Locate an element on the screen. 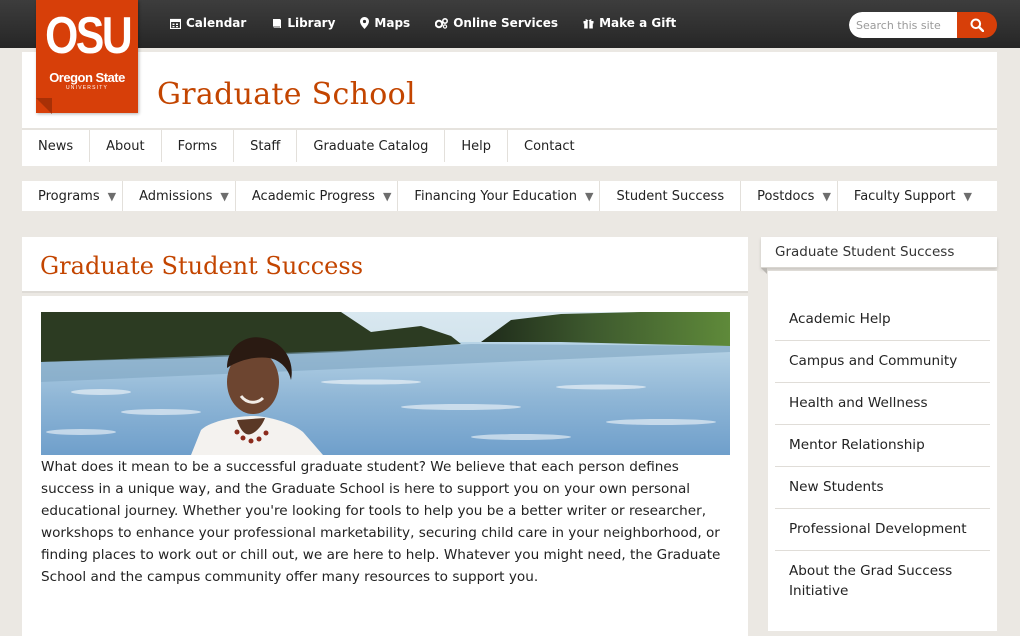  menu-item-staff: Staff is located at coordinates (266, 146).